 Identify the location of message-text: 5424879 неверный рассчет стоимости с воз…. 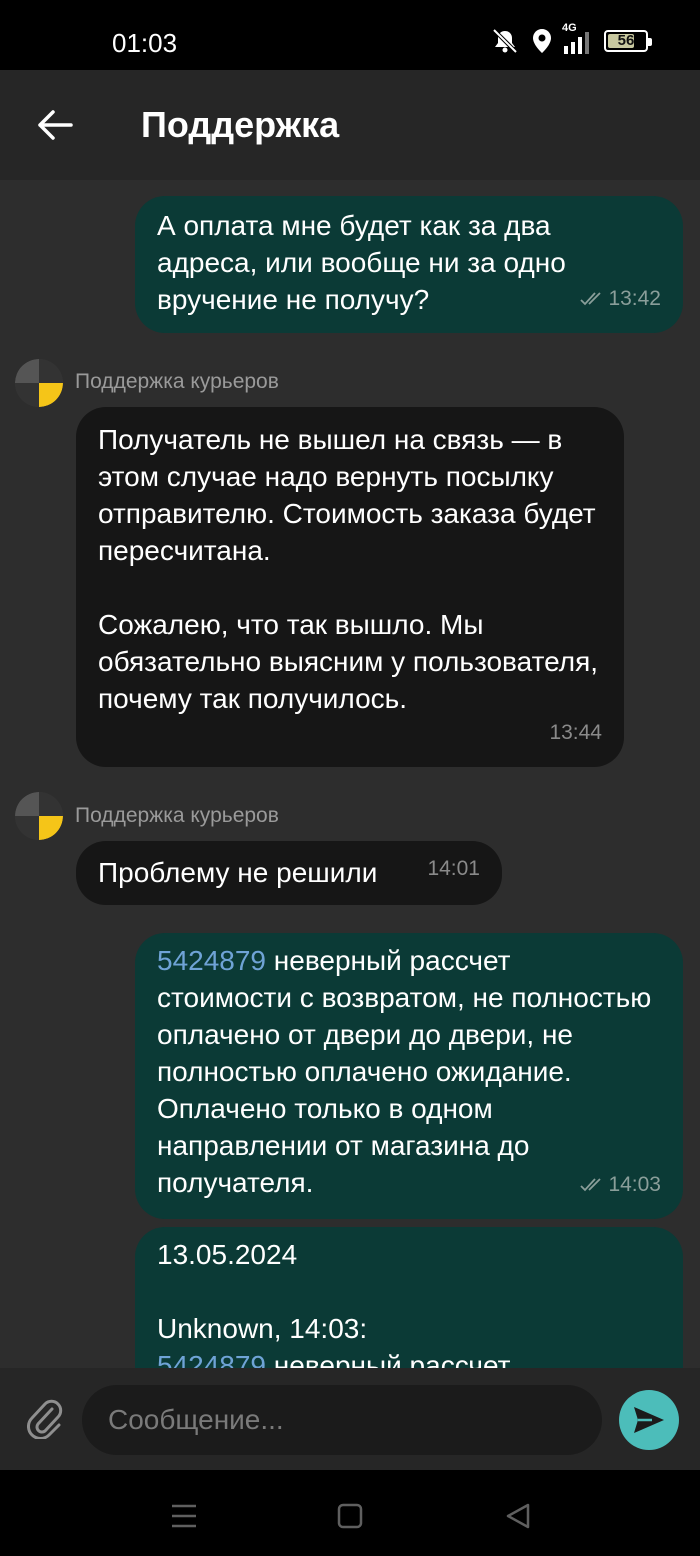
(404, 1071).